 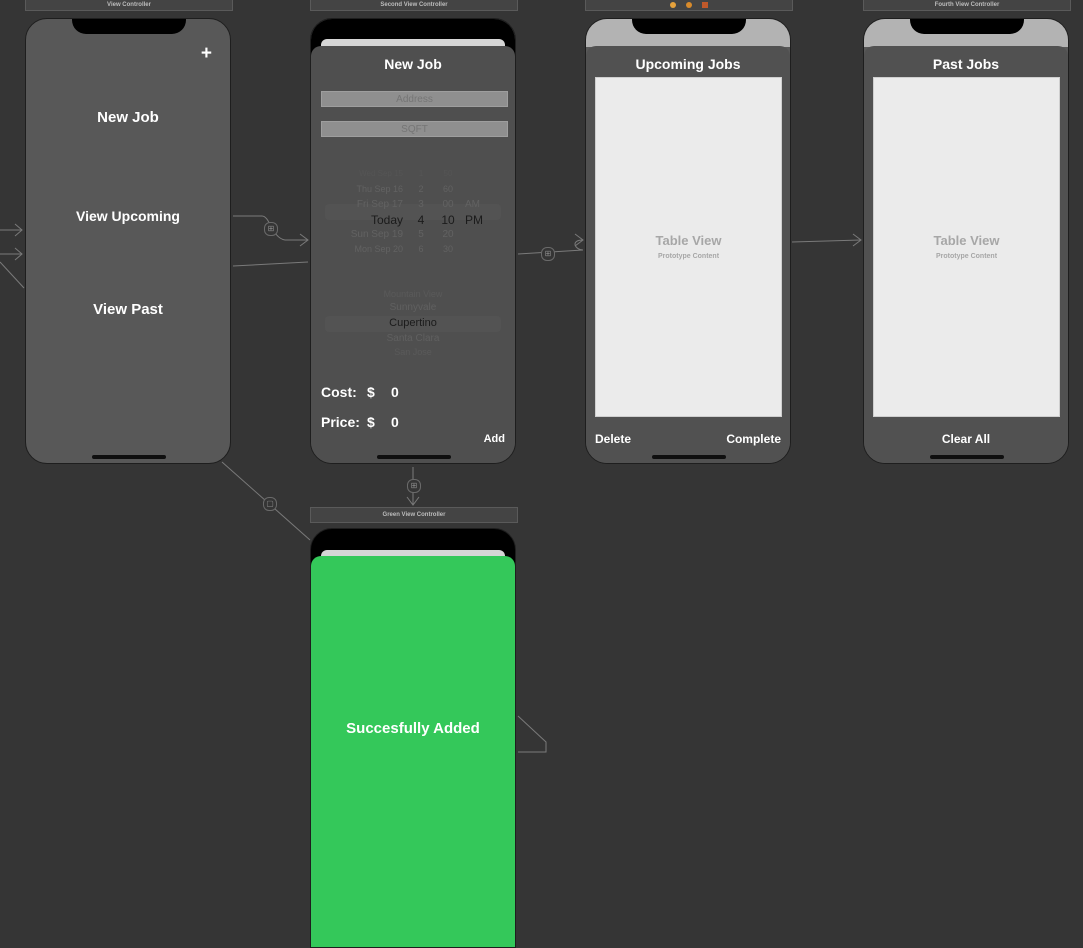 What do you see at coordinates (413, 236) in the screenshot?
I see `date-picker-row: Sun Sep 19 5 20` at bounding box center [413, 236].